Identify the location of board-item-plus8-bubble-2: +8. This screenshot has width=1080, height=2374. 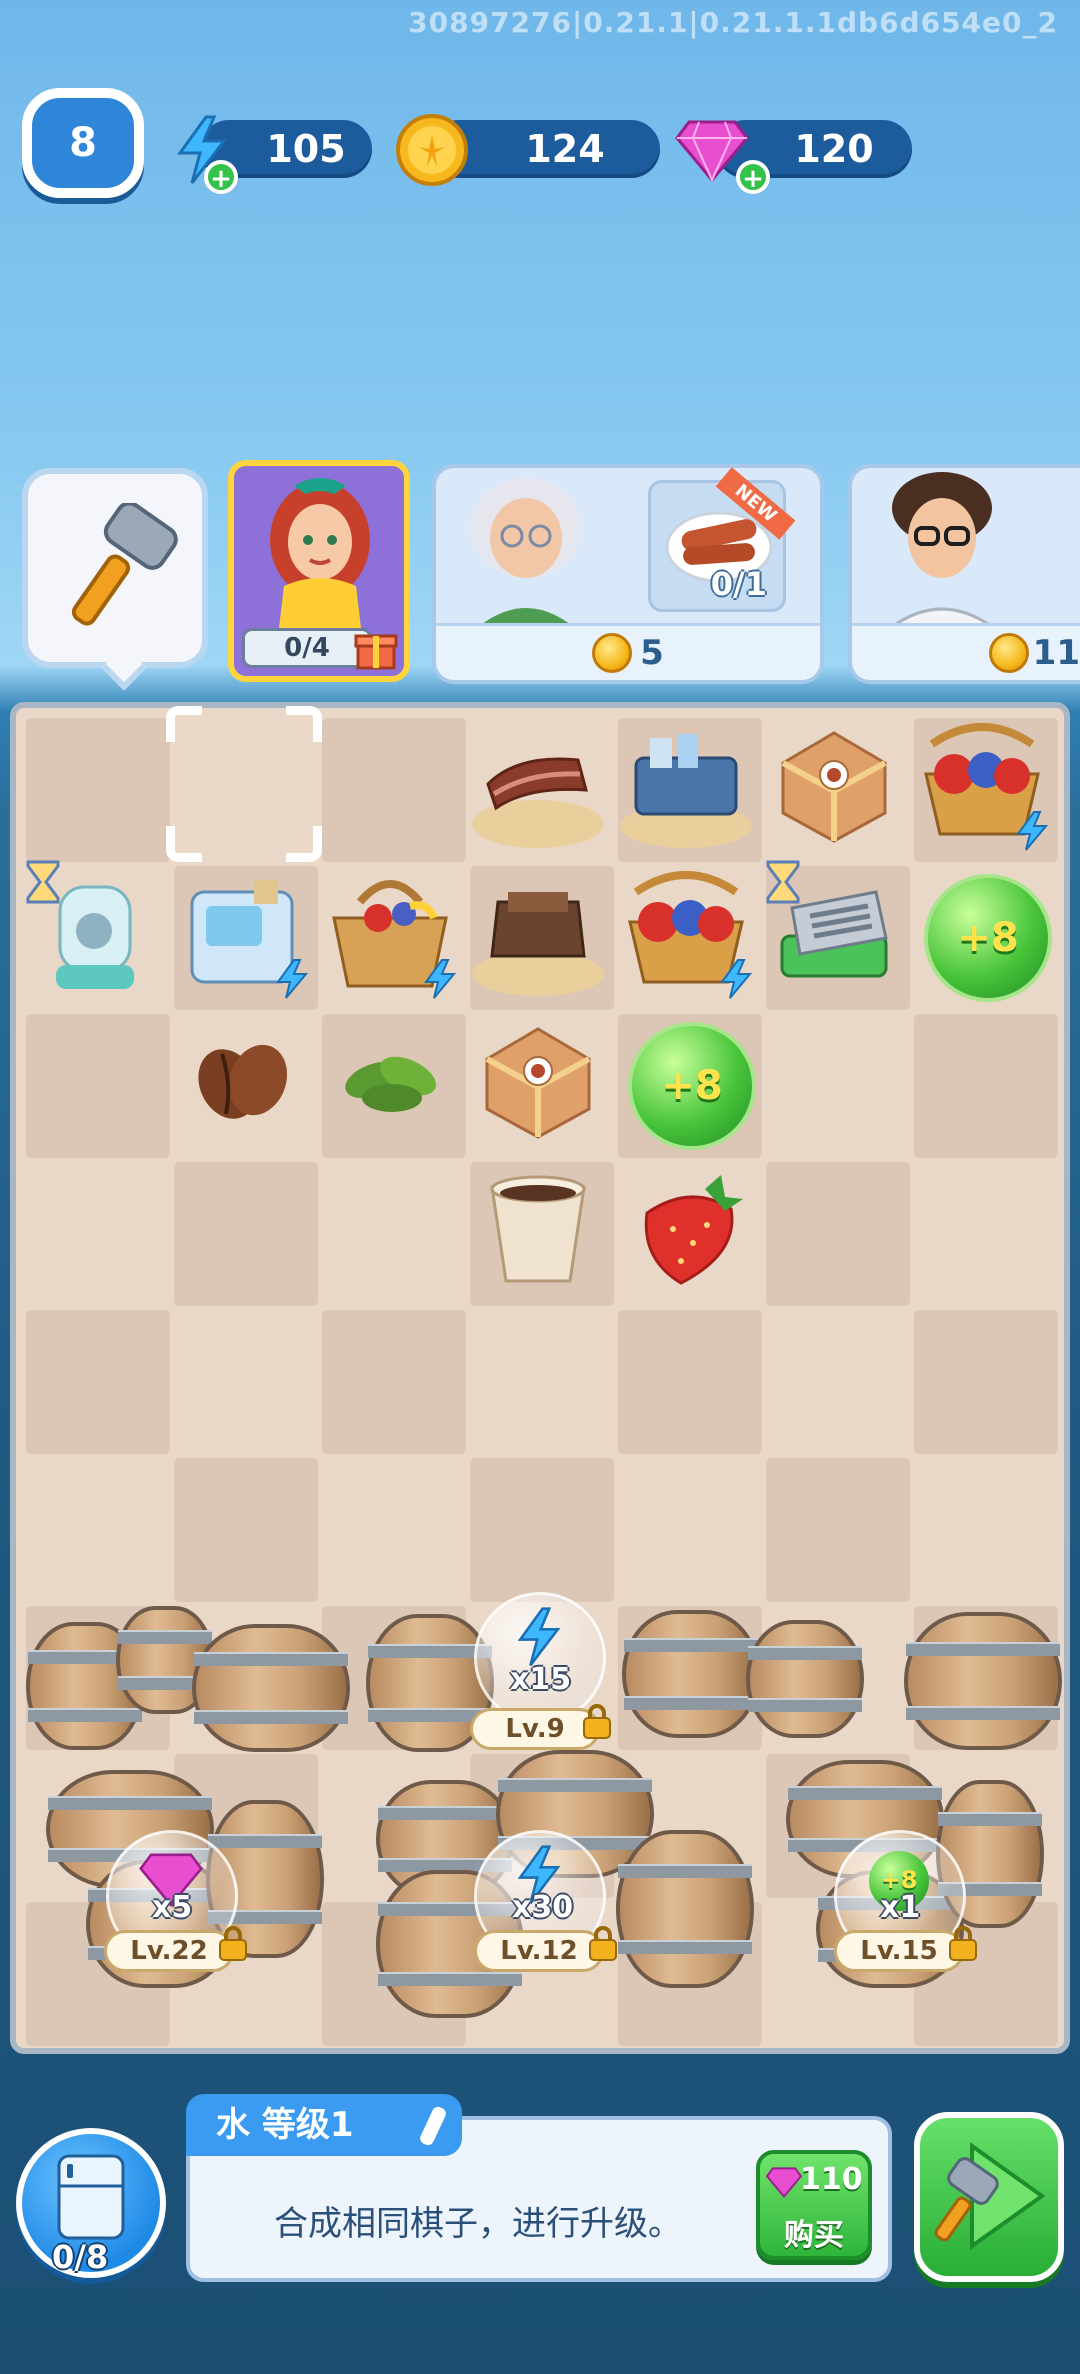
(692, 1086).